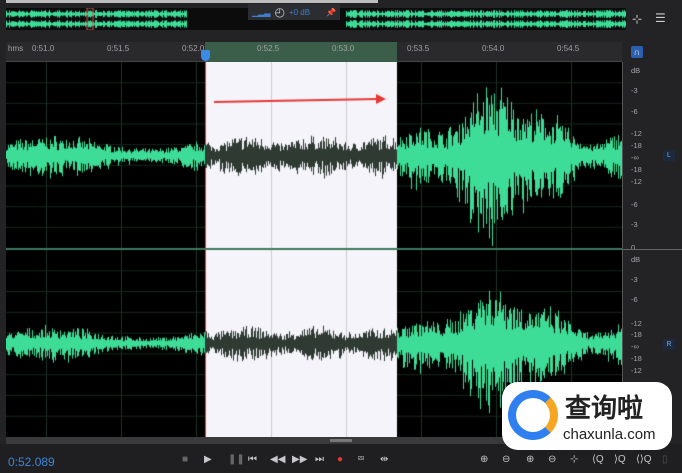 The width and height of the screenshot is (682, 473). What do you see at coordinates (236, 459) in the screenshot?
I see `pause-button: ❚❚` at bounding box center [236, 459].